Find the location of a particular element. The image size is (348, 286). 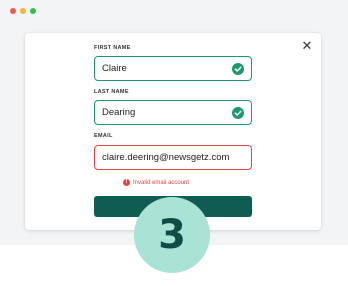

window-minimize-dot is located at coordinates (23, 11).